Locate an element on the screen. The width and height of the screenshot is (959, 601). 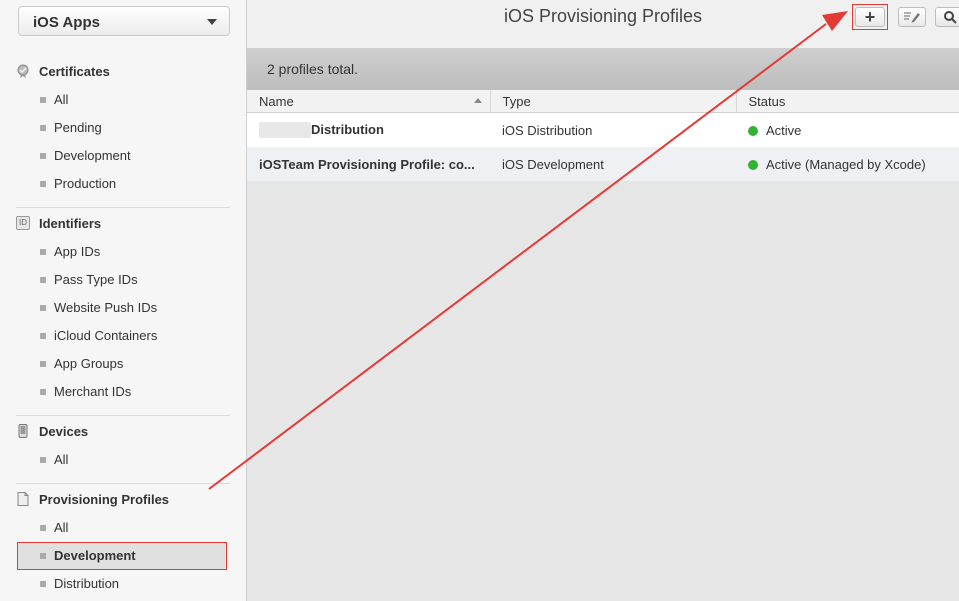
search-icon is located at coordinates (950, 17).